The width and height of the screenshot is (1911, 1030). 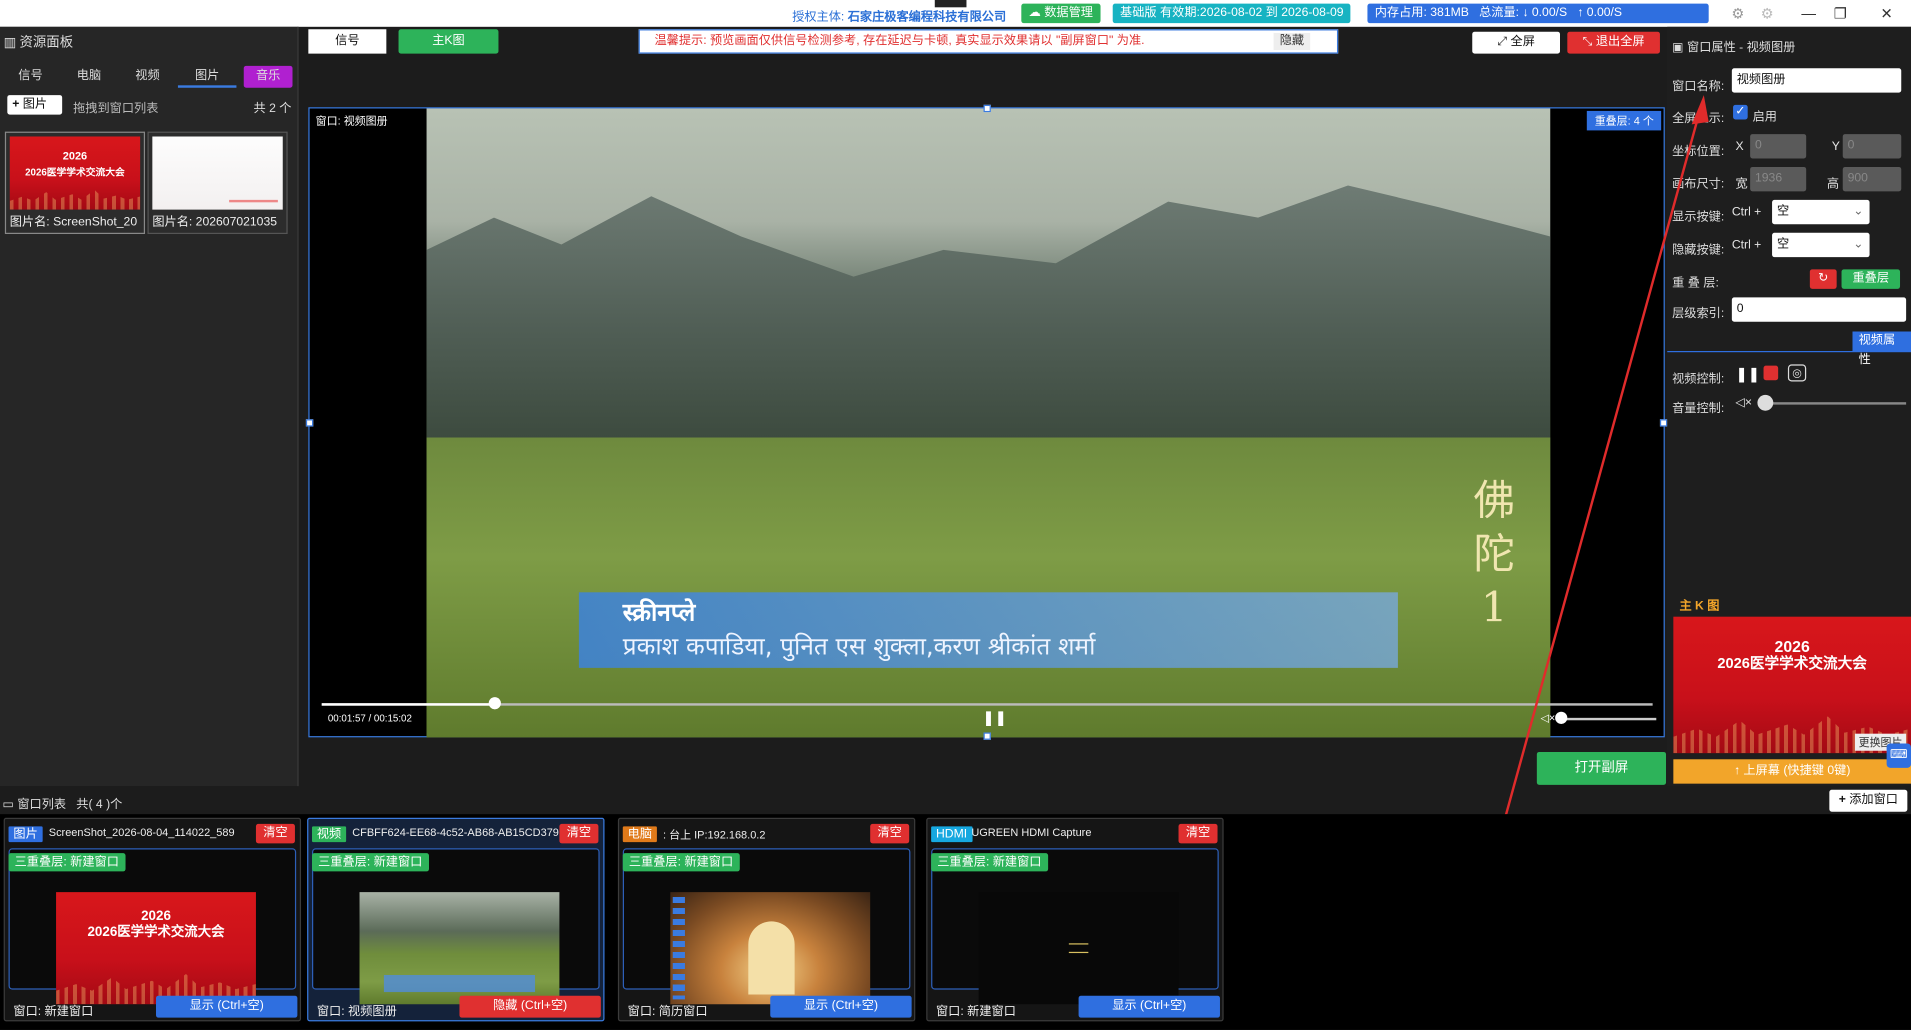 What do you see at coordinates (89, 77) in the screenshot?
I see `tab-computer: 电脑` at bounding box center [89, 77].